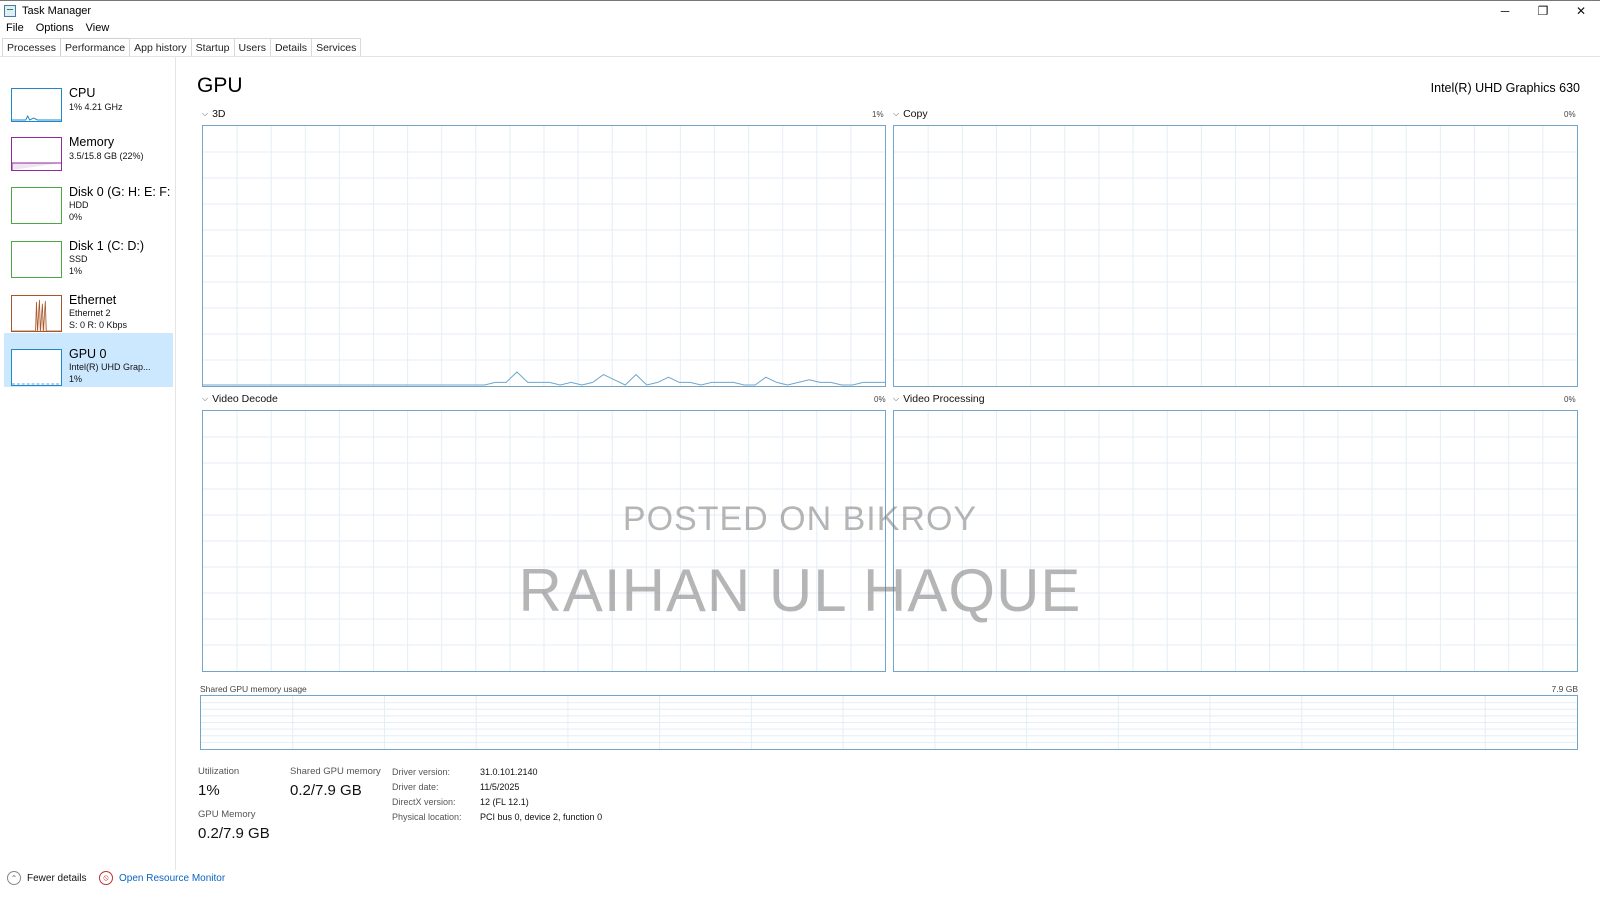 The image size is (1600, 900). Describe the element at coordinates (88, 354) in the screenshot. I see `sidebar-item-name: GPU 0` at that location.